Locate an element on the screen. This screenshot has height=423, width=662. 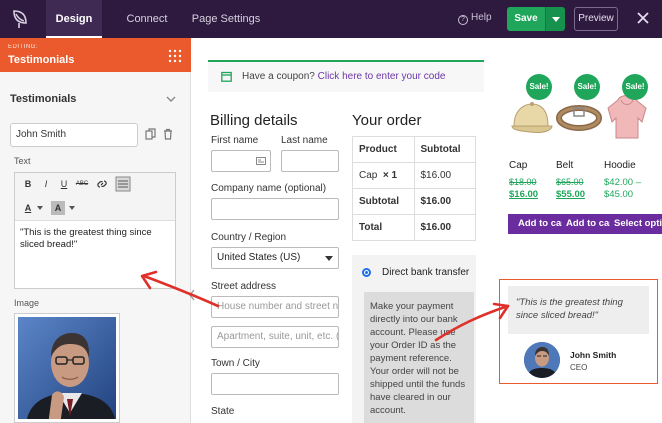
order-item-price: $16.00 is located at coordinates (444, 175).